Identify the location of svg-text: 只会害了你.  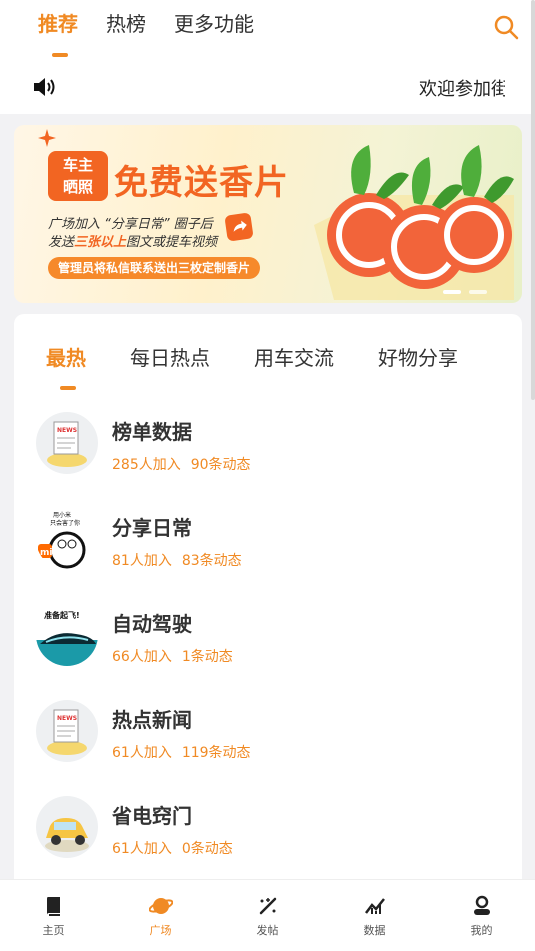
(65, 523).